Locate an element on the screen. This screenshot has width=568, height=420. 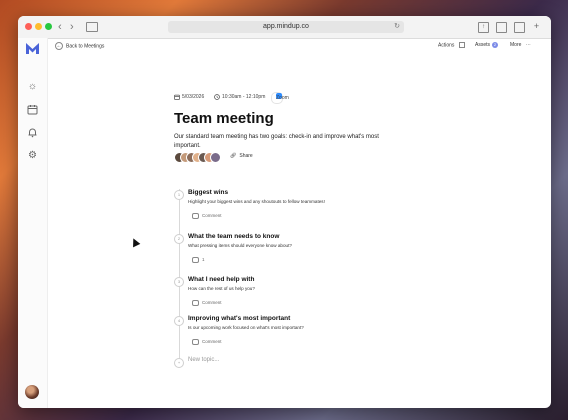
assets-label: Assets is located at coordinates (483, 45).